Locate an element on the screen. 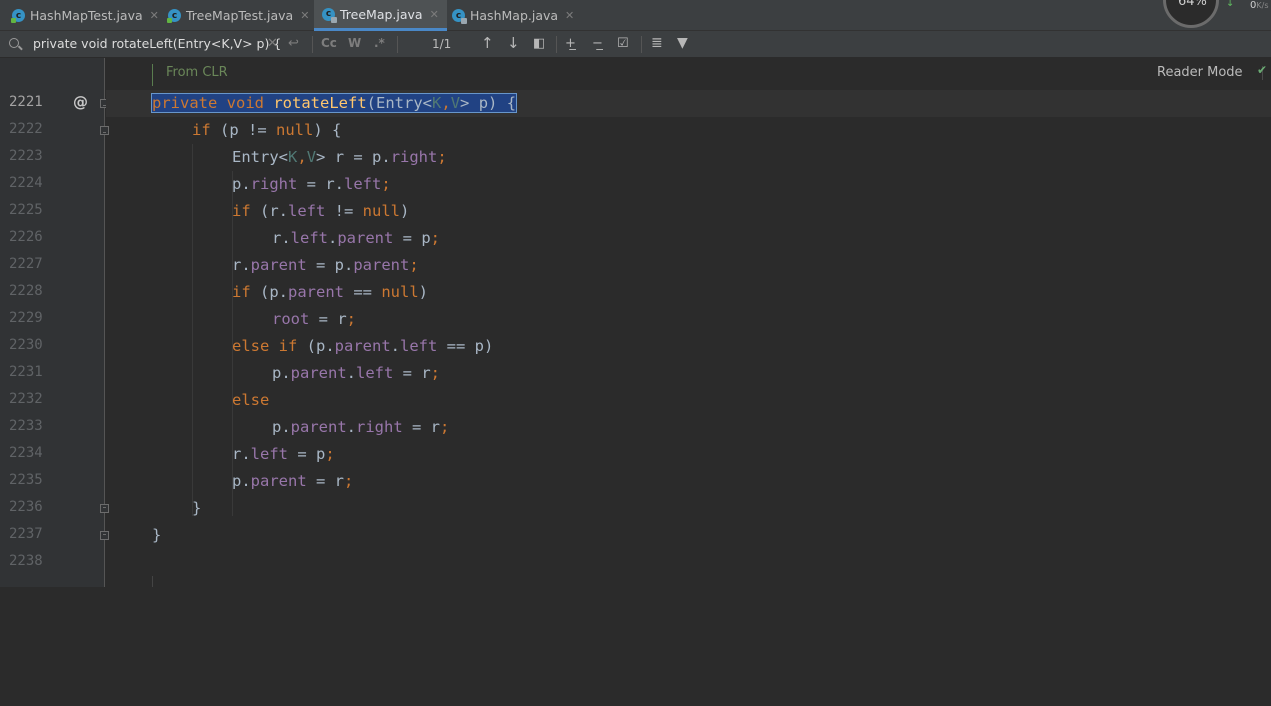  code-line-2230: else if (p.parent.left == p) is located at coordinates (363, 346).